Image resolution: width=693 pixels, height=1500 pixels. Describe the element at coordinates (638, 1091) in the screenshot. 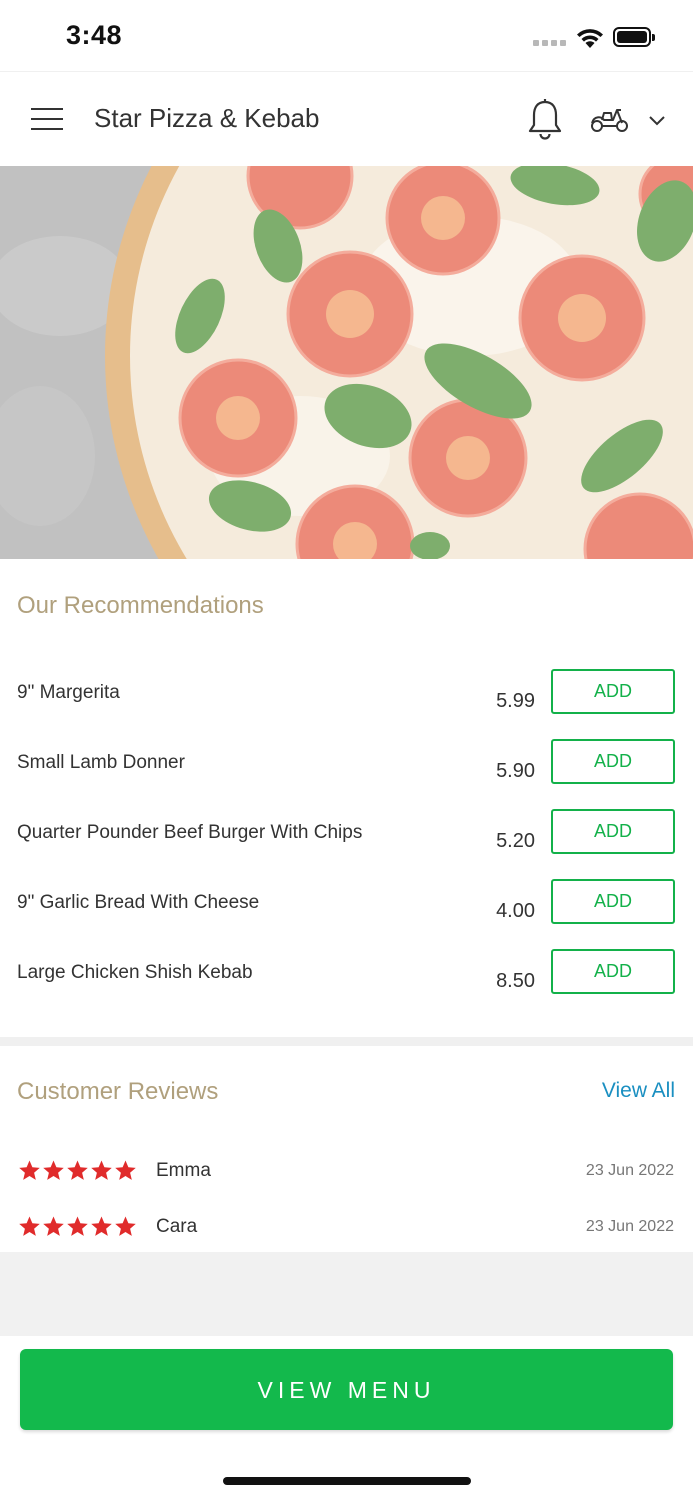

I see `view-all-link: View All` at that location.